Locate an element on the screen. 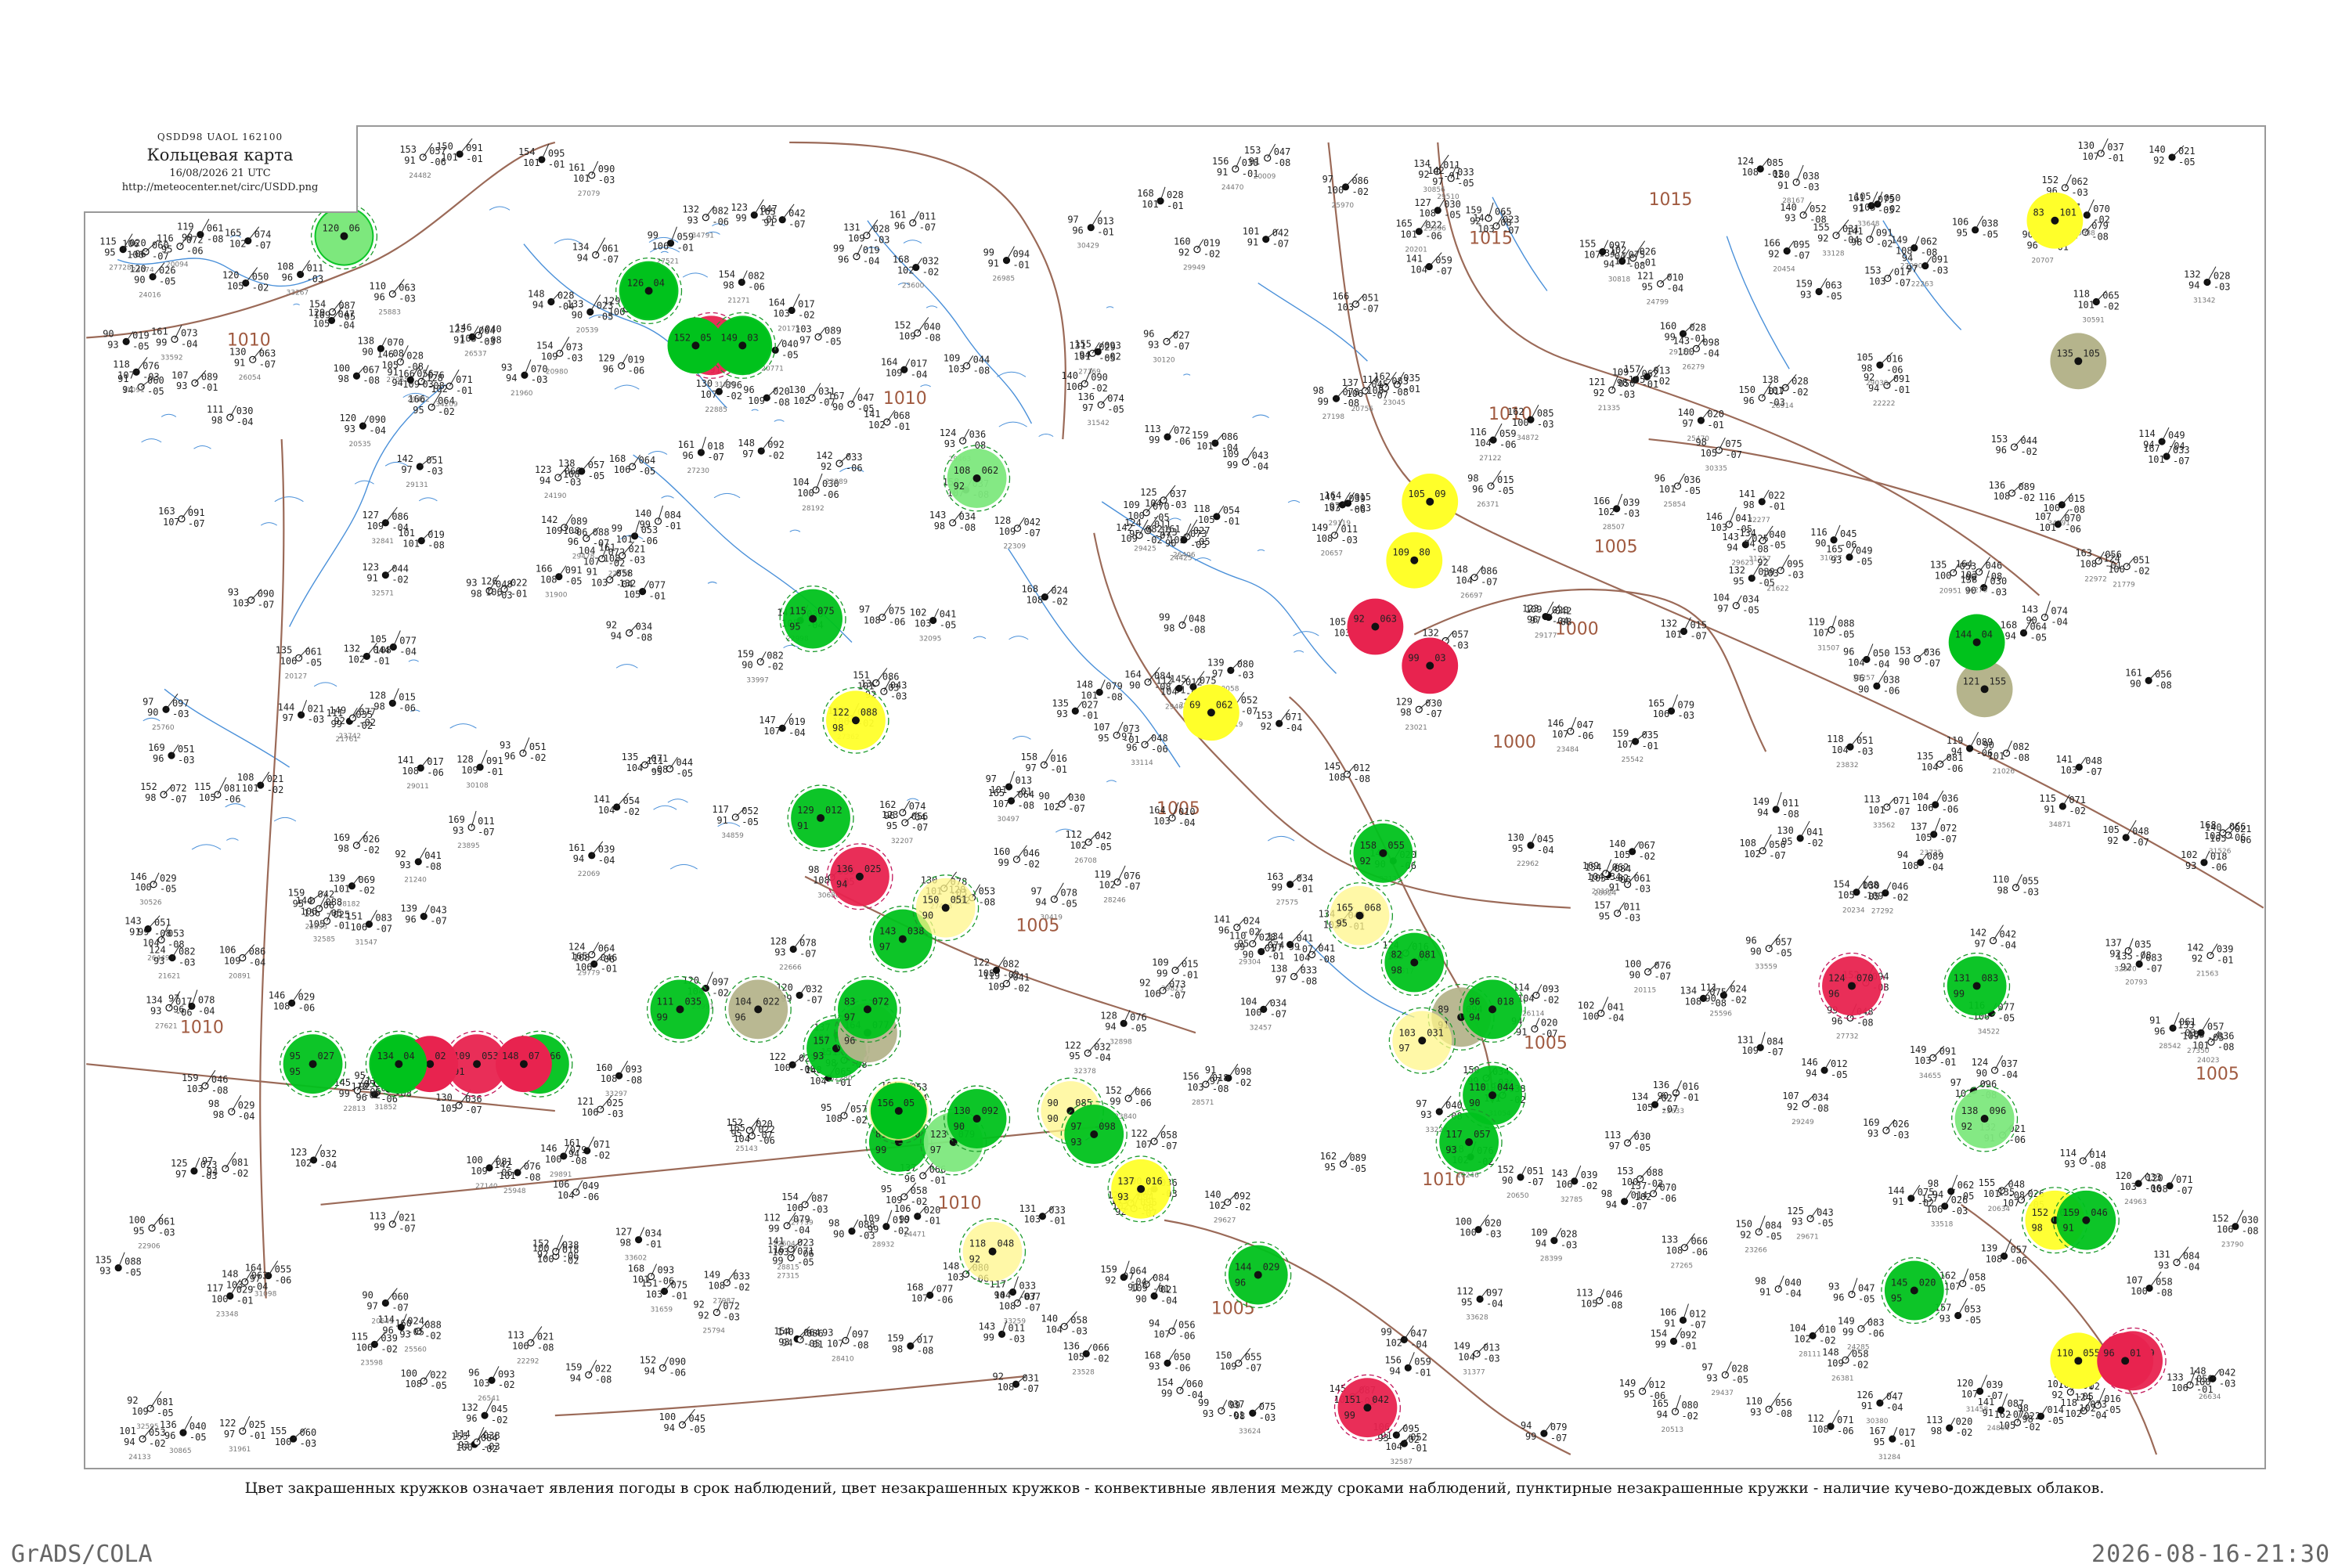 This screenshot has width=2349, height=1568. station-temp: 116 is located at coordinates (2046, 497).